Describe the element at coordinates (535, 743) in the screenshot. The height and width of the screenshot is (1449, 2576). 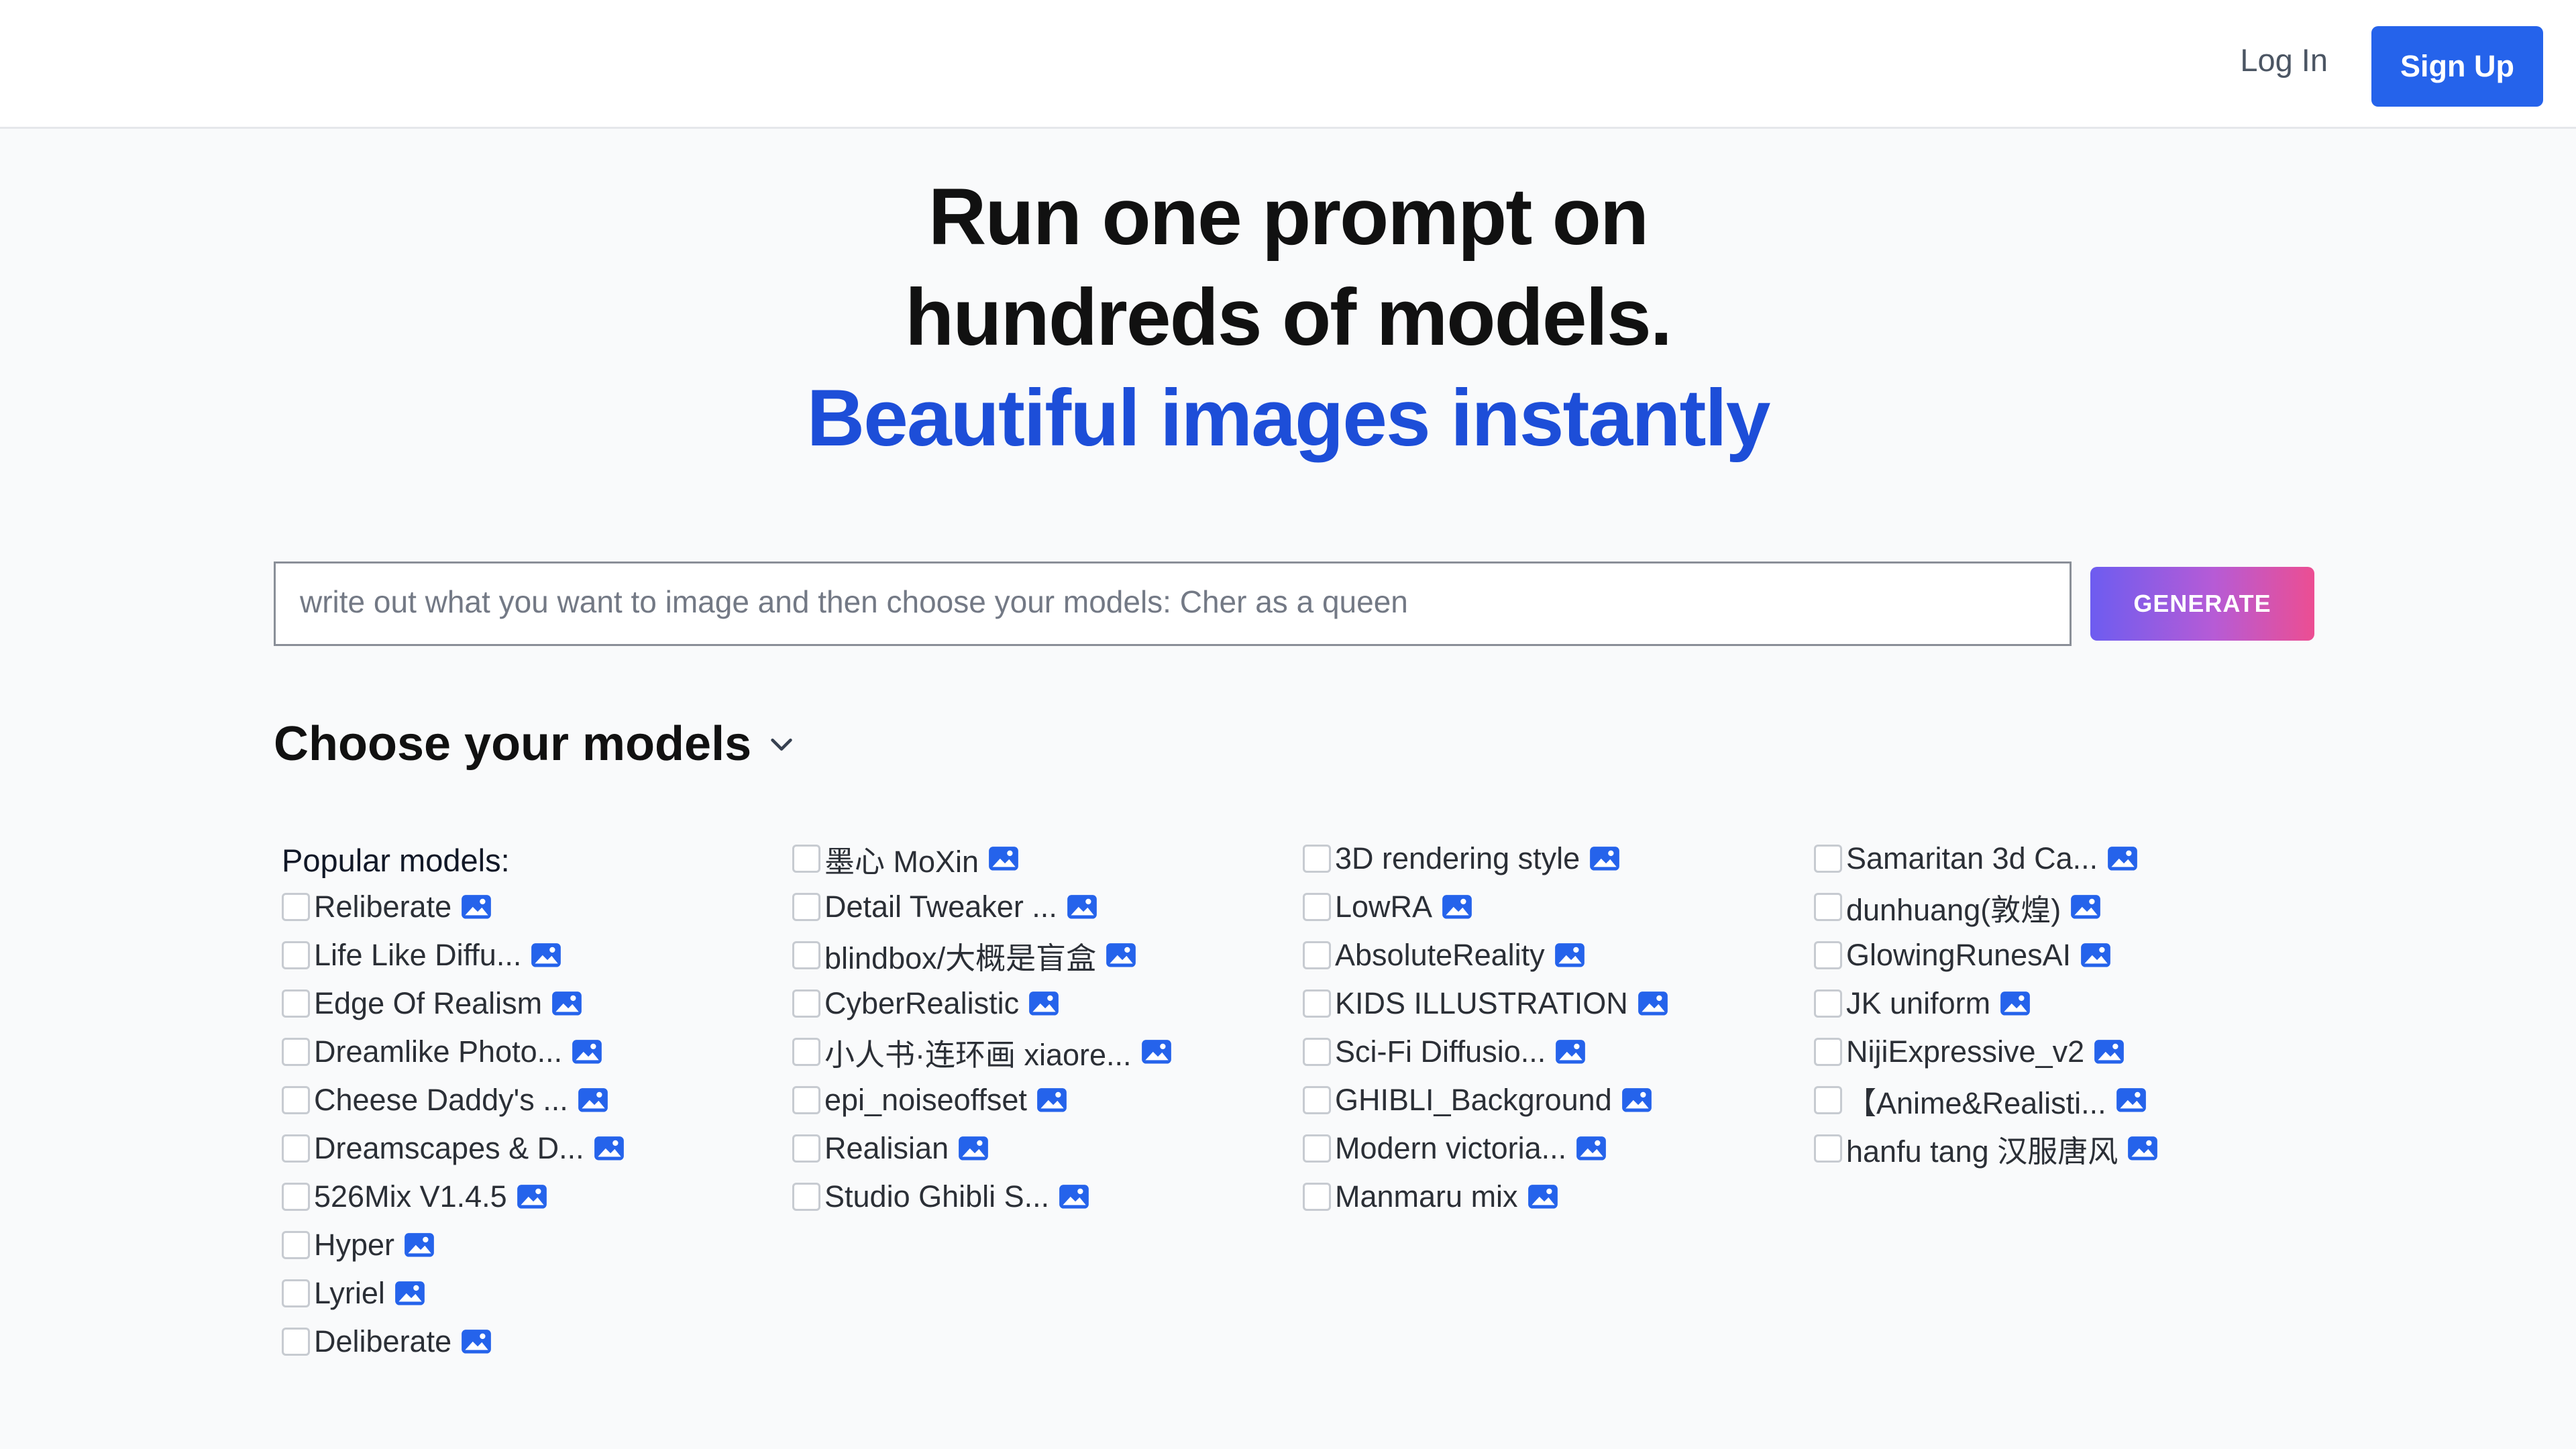
I see `models-dropdown-toggle: Choose your models` at that location.